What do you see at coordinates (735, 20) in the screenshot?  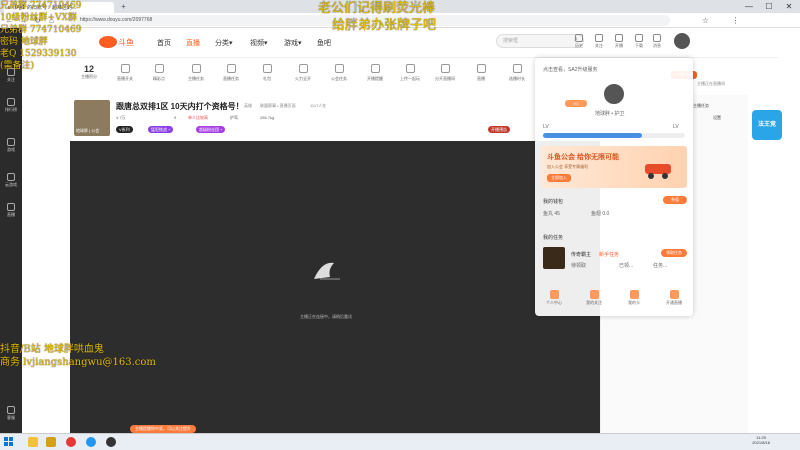 I see `extensions-icon: ⋮` at bounding box center [735, 20].